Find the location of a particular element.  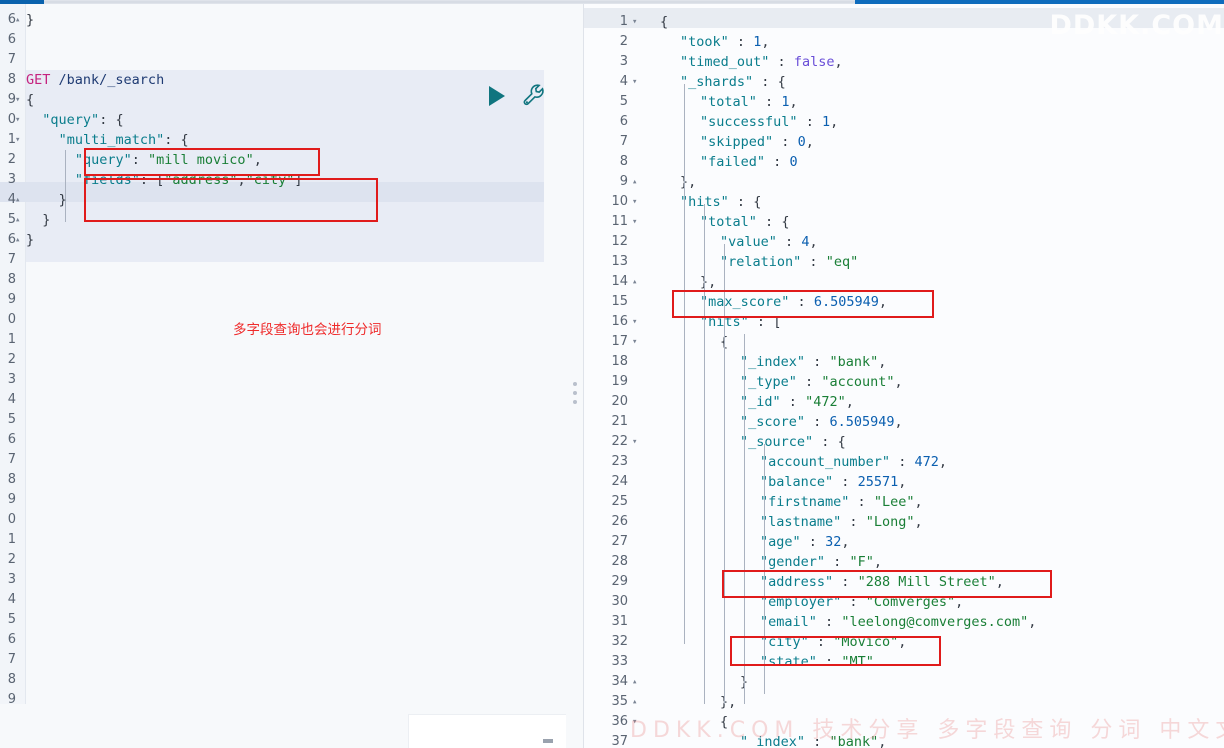

response-code-line: 18 "_index" : "bank", is located at coordinates (904, 362).